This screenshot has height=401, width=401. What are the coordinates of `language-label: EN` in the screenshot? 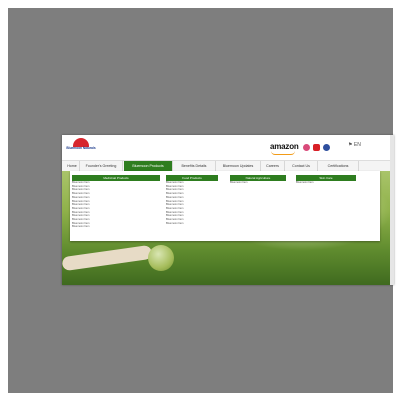 It's located at (357, 145).